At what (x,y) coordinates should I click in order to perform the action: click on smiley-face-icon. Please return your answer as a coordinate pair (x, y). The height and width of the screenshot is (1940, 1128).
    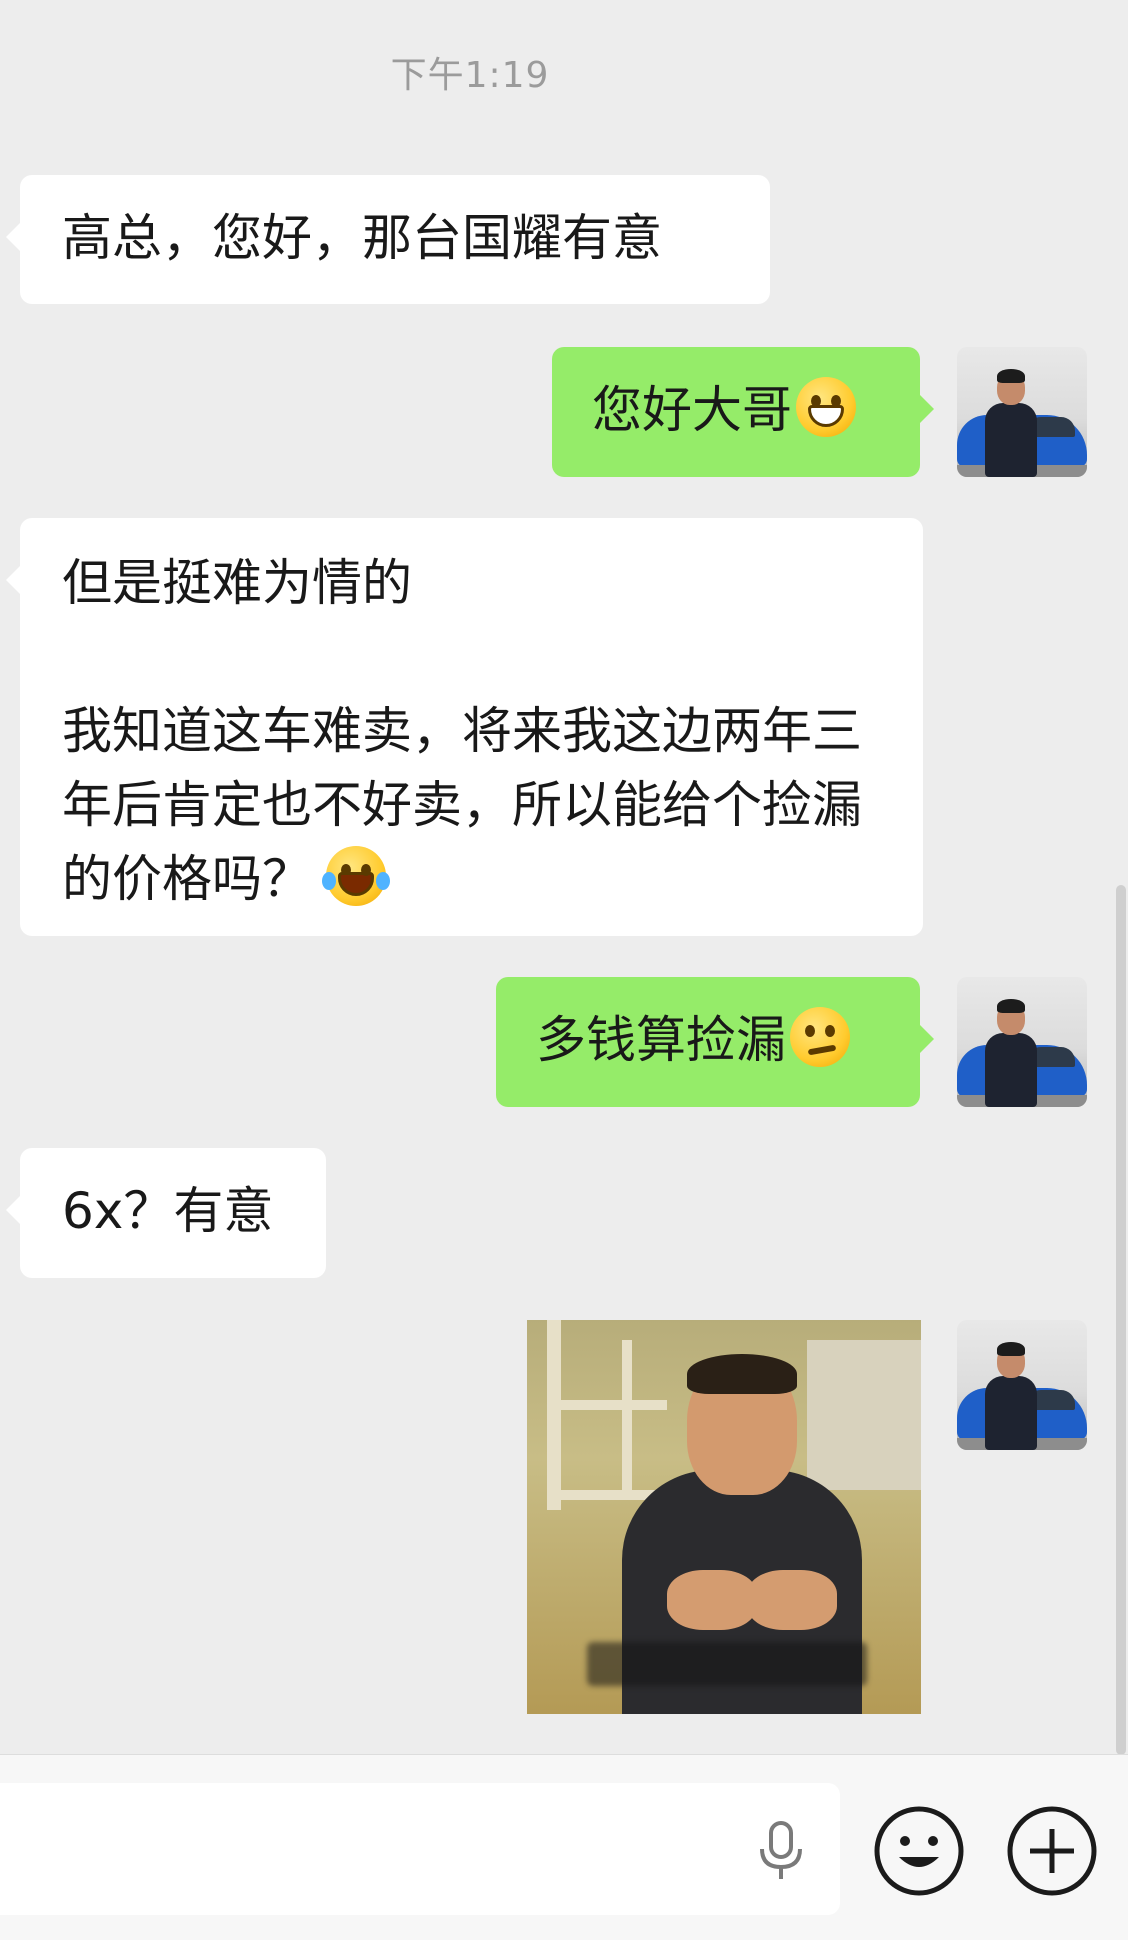
    Looking at the image, I should click on (919, 1851).